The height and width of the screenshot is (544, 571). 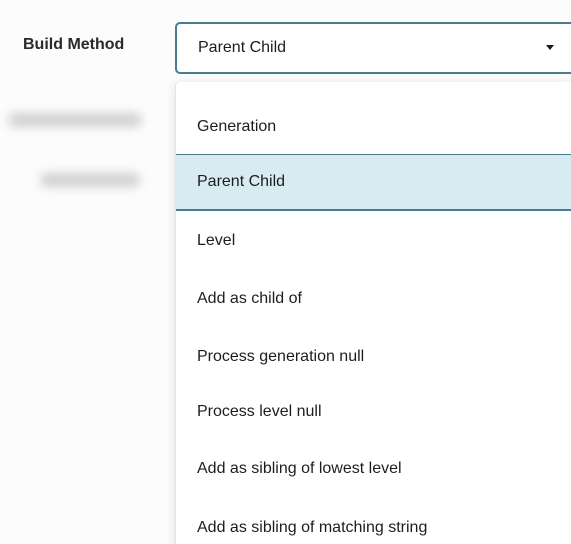 I want to click on option-process-generation-null: Process generation null, so click(x=373, y=356).